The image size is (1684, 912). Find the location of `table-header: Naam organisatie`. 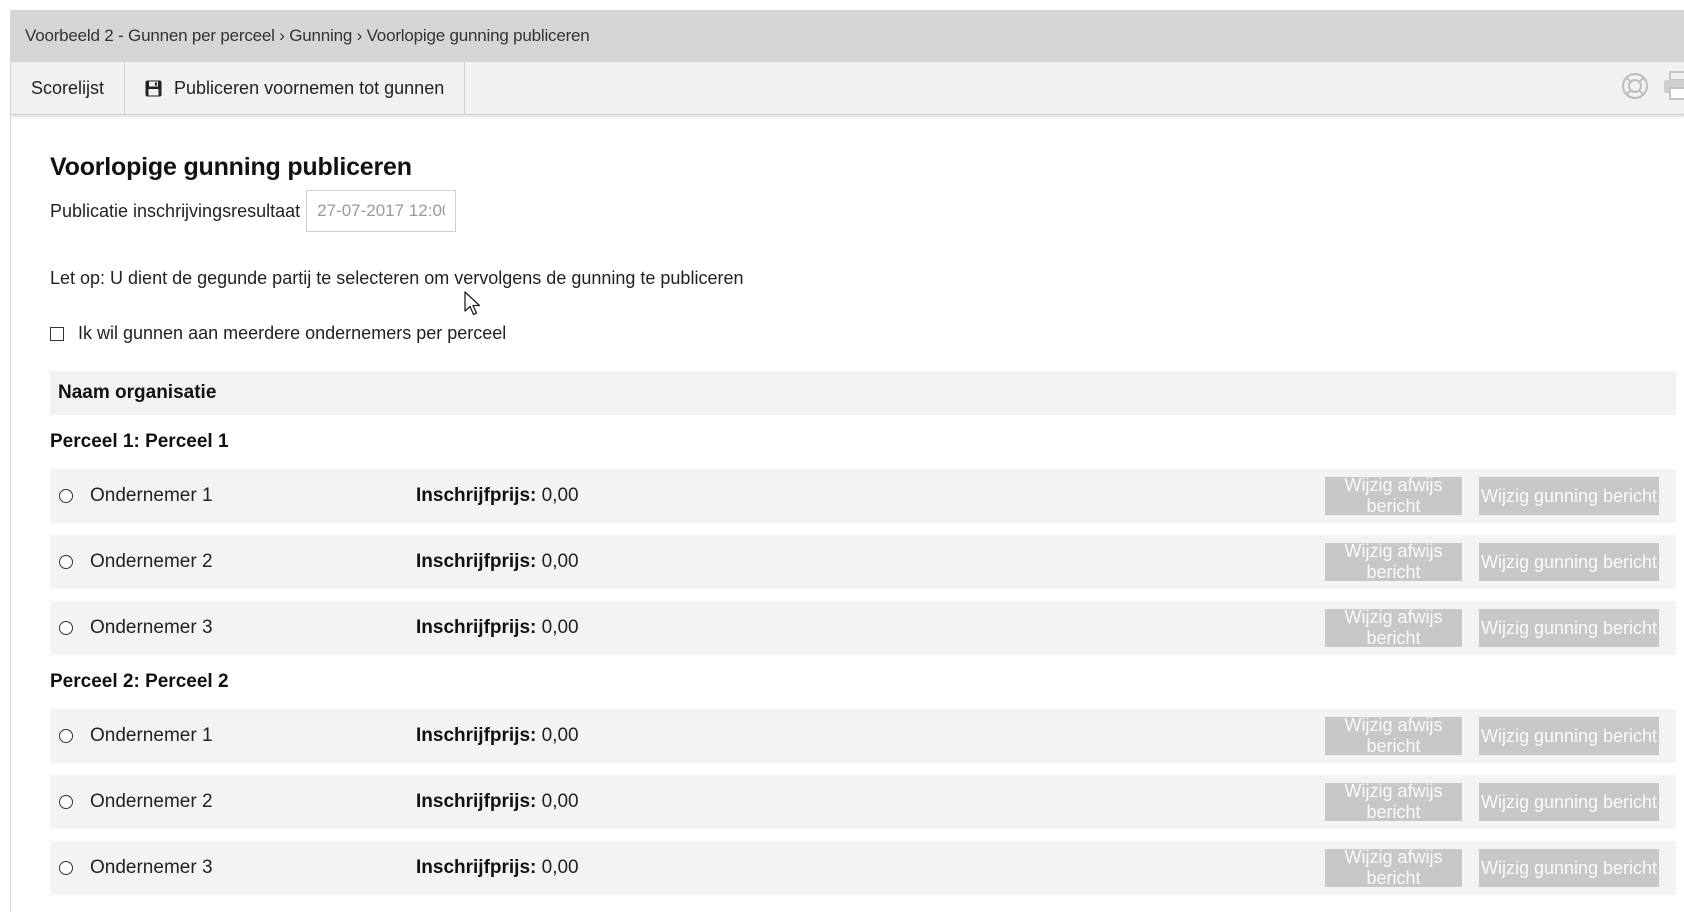

table-header: Naam organisatie is located at coordinates (863, 393).